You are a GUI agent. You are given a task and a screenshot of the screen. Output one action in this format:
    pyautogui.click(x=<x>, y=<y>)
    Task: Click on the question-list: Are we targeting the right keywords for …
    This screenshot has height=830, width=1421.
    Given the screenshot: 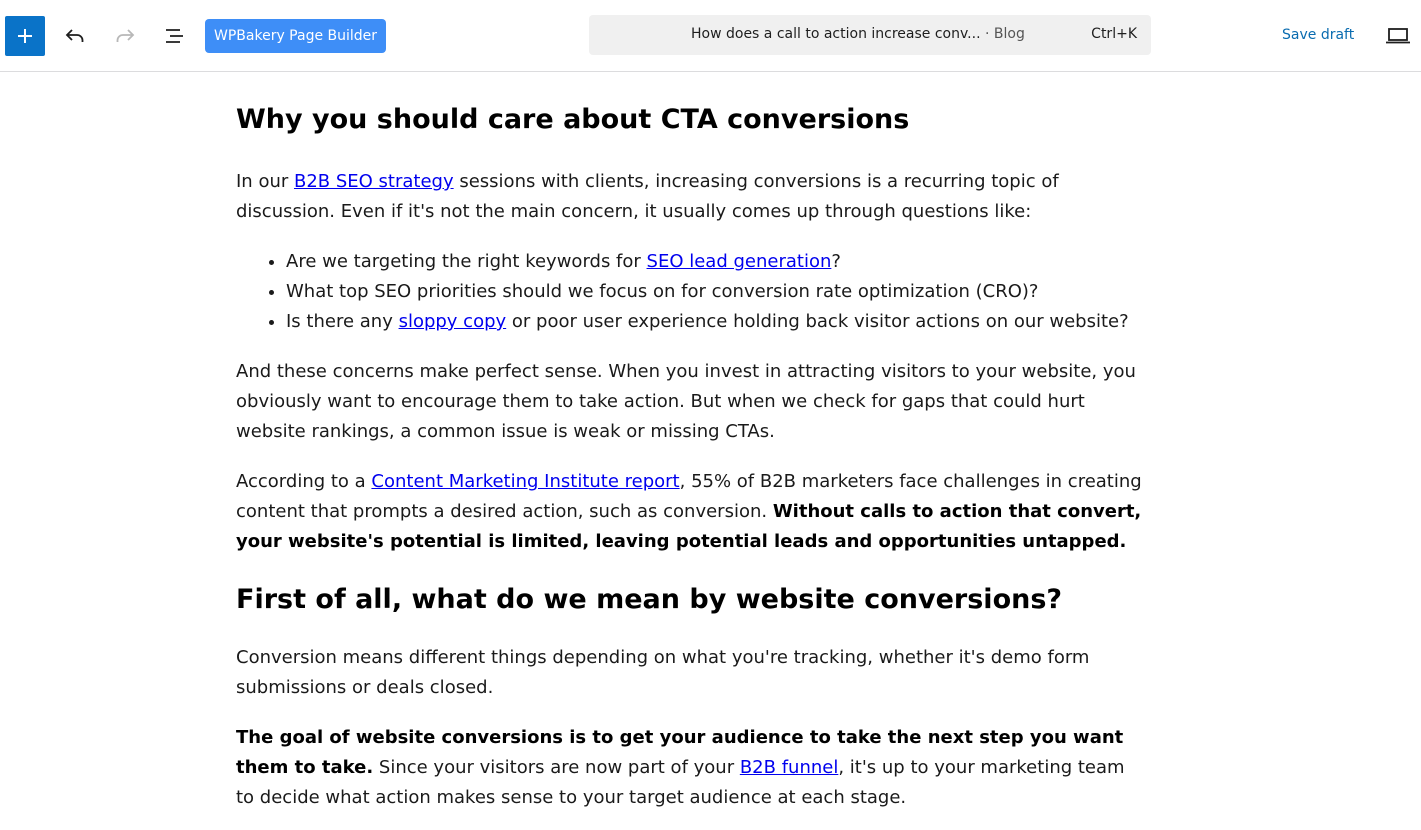 What is the action you would take?
    pyautogui.click(x=691, y=292)
    